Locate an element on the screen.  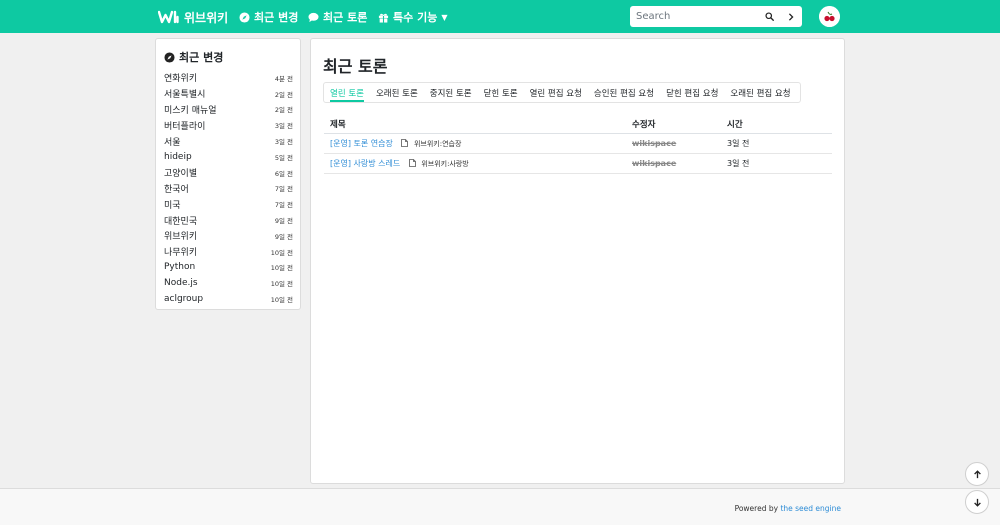
cherry-avatar-icon is located at coordinates (829, 16).